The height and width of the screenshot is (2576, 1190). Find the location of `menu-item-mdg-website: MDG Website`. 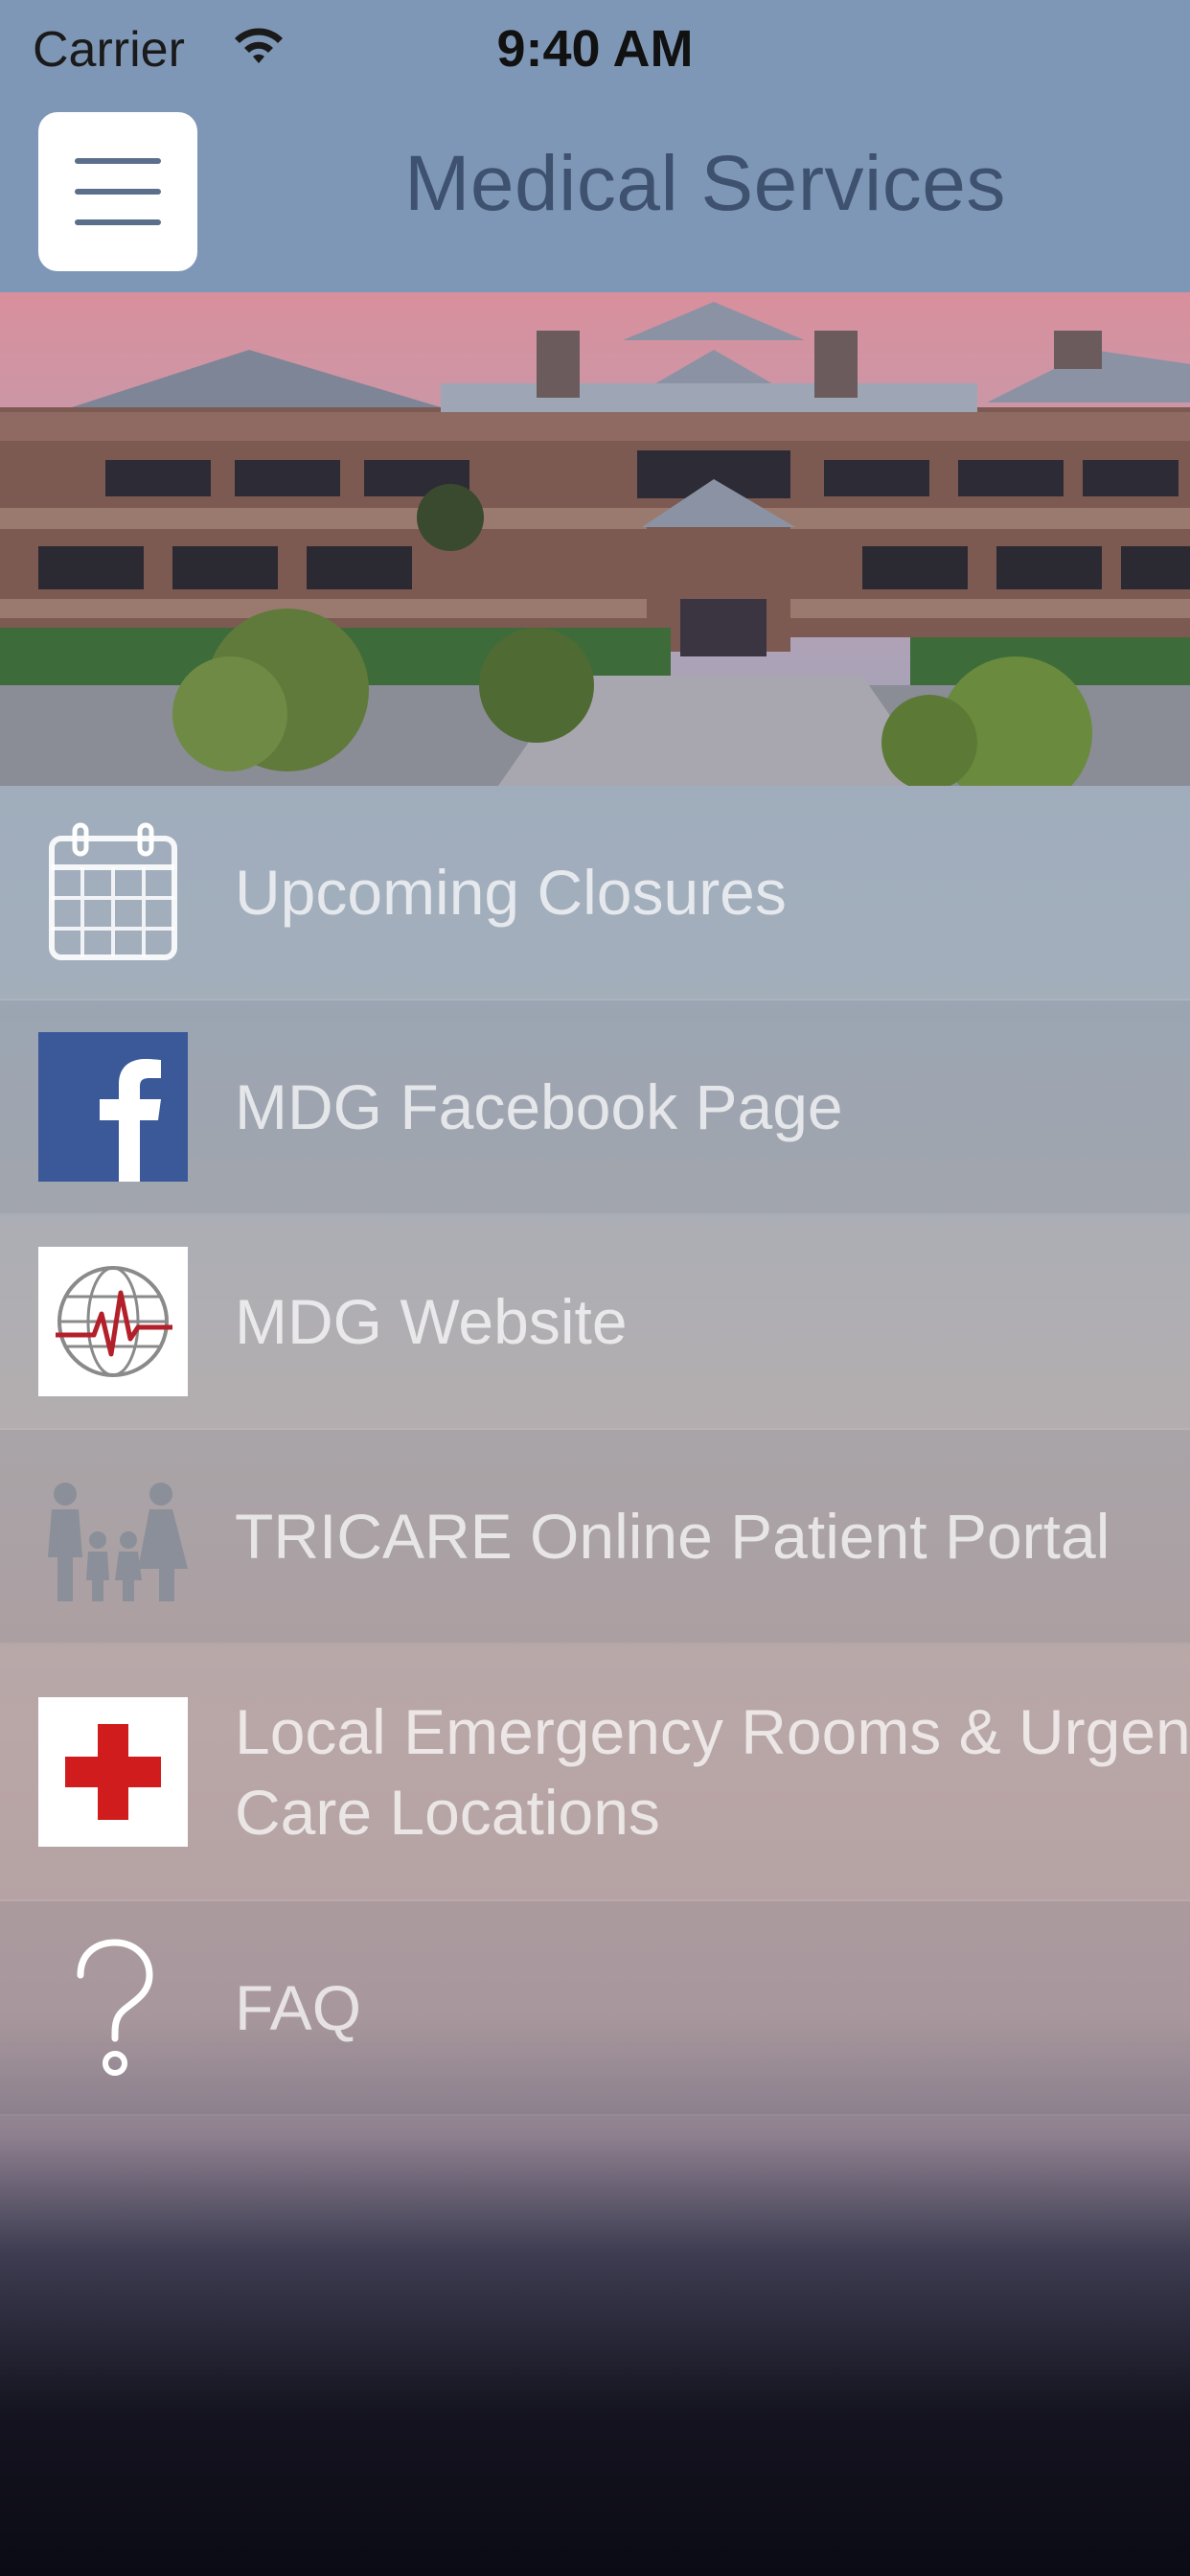

menu-item-mdg-website: MDG Website is located at coordinates (595, 1322).